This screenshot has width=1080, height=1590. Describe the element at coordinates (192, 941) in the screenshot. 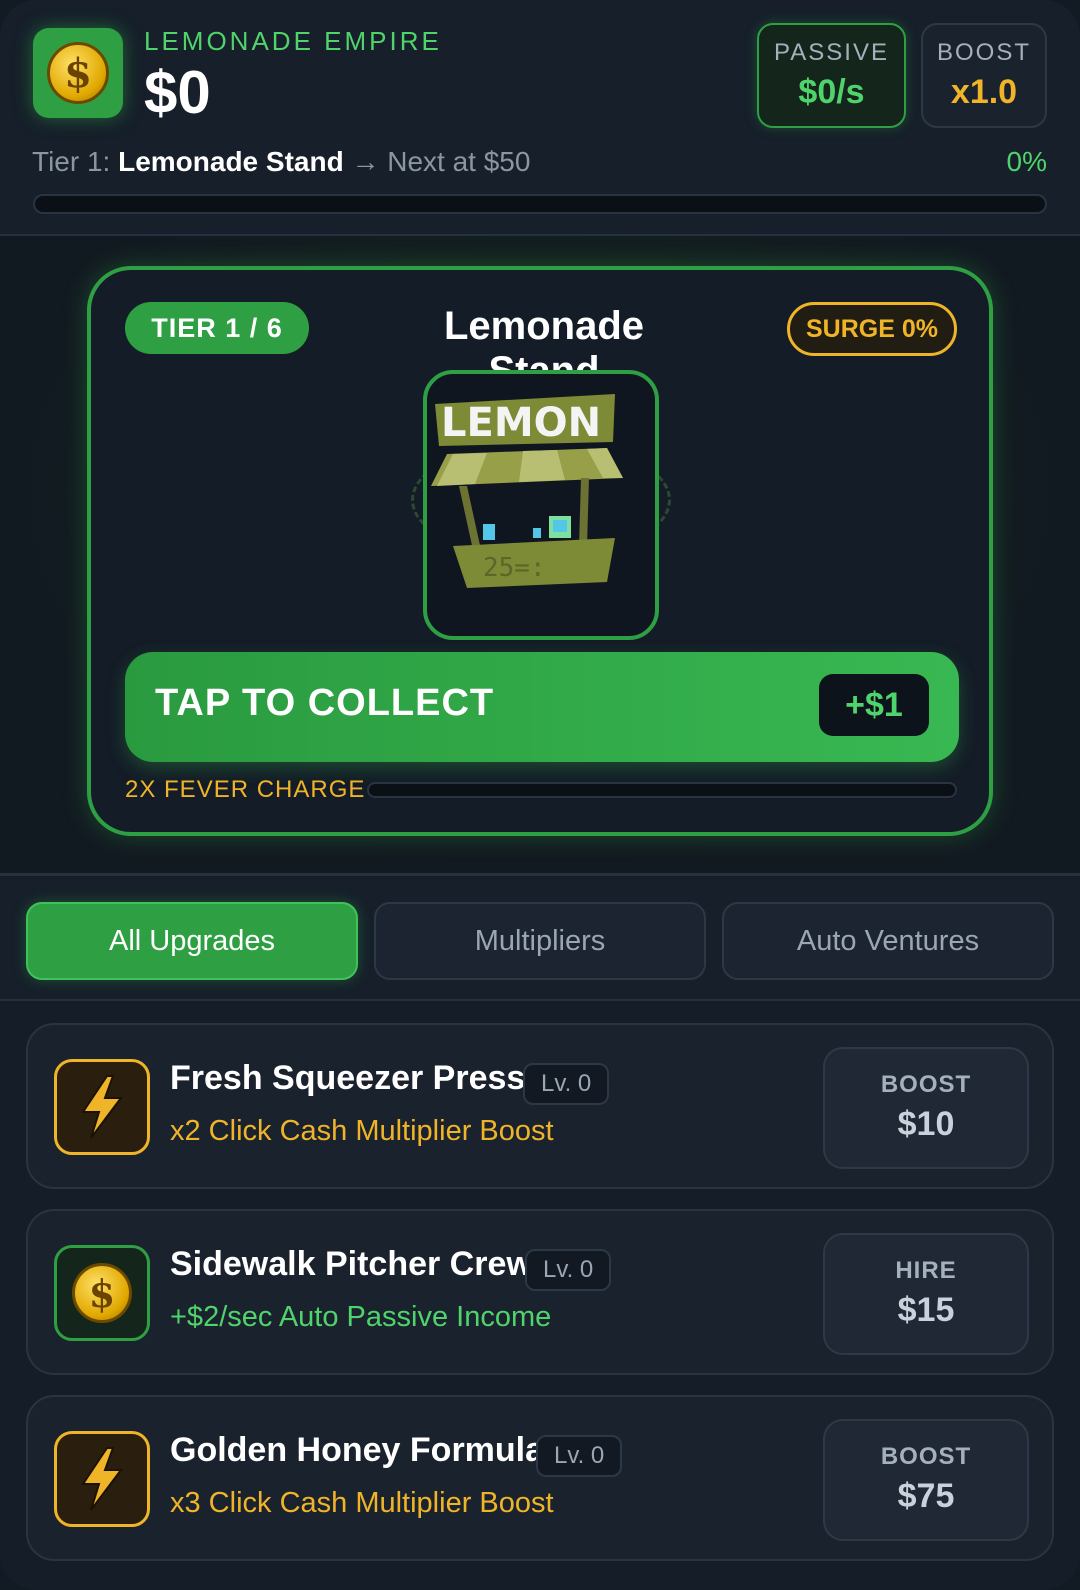

I see `tab-all-upgrades: All Upgrades` at that location.